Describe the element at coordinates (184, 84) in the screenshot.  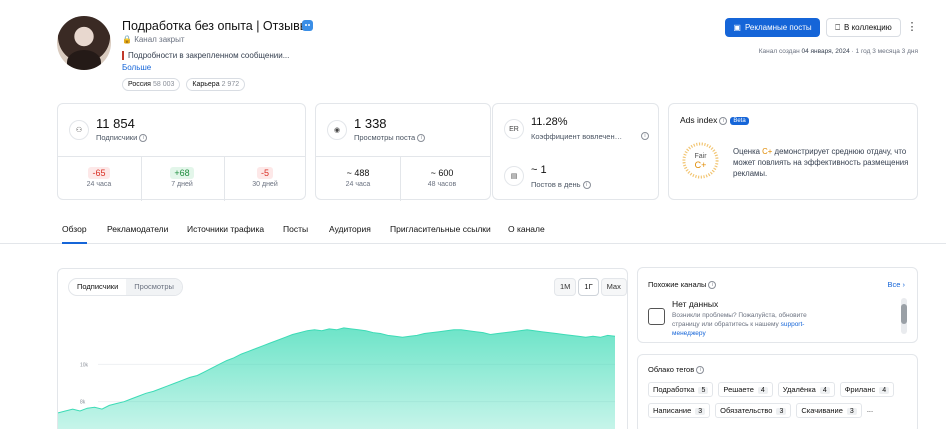
I see `channel-tags: Россия 58 003 Карьера 2 972` at that location.